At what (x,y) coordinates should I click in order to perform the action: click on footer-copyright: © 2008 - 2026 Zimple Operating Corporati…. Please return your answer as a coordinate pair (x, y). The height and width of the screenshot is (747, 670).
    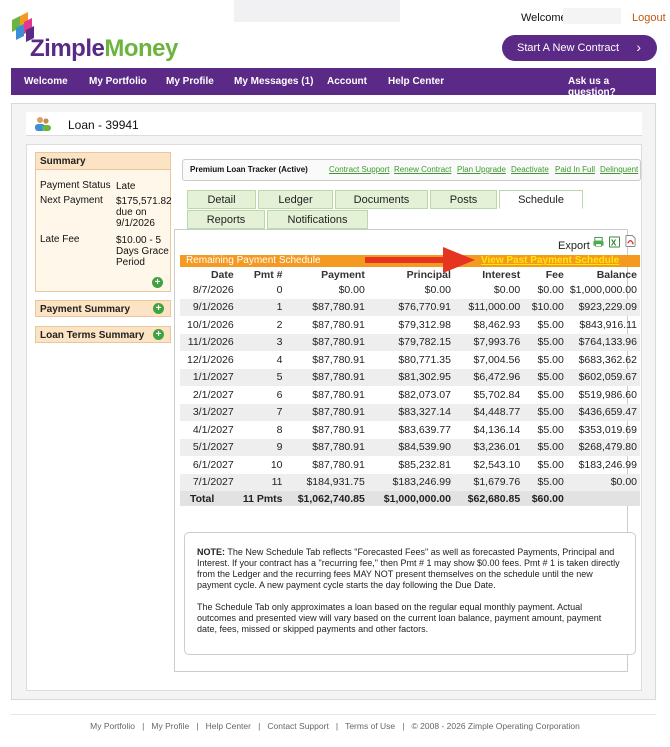
    Looking at the image, I should click on (495, 726).